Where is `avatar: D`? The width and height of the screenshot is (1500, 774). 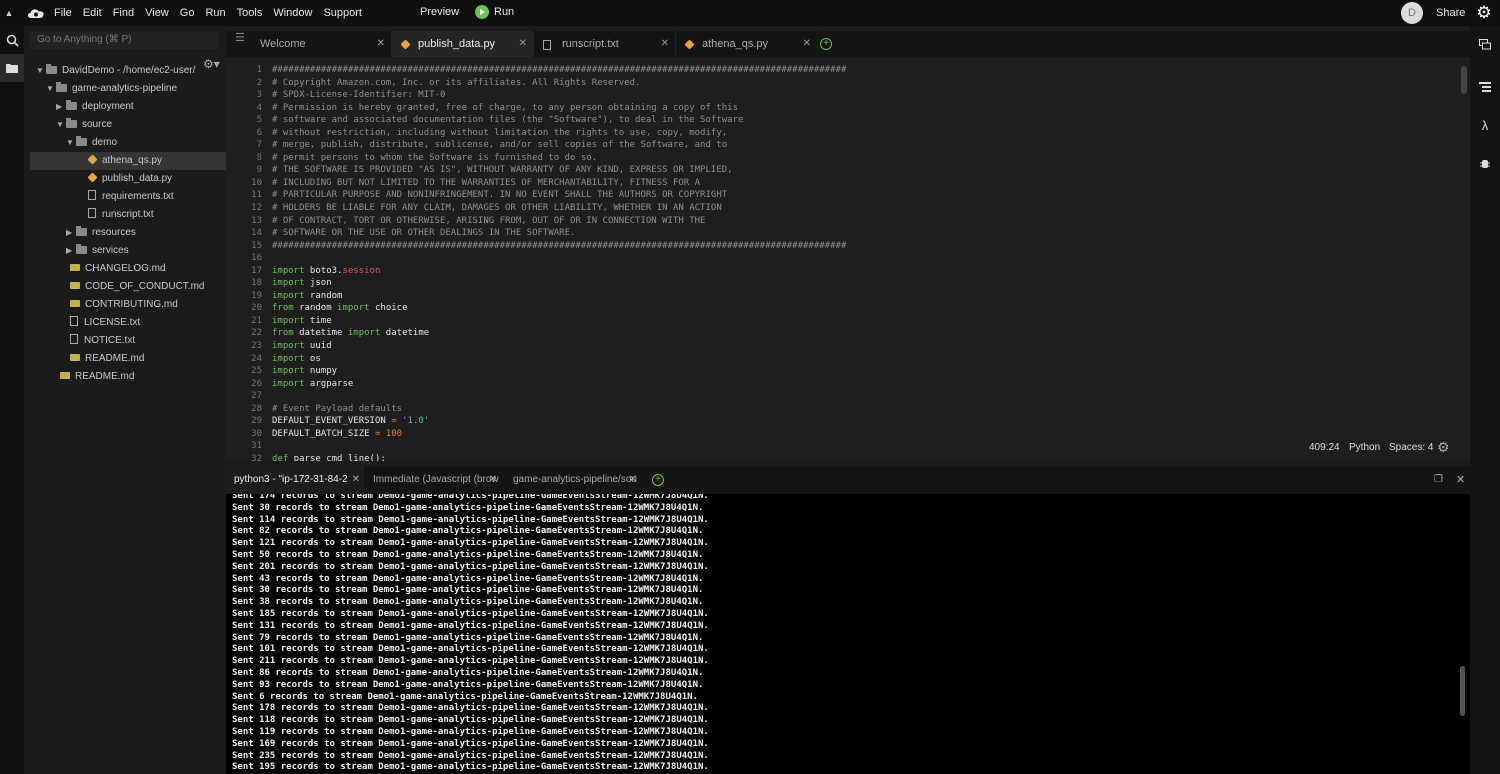
avatar: D is located at coordinates (1412, 13).